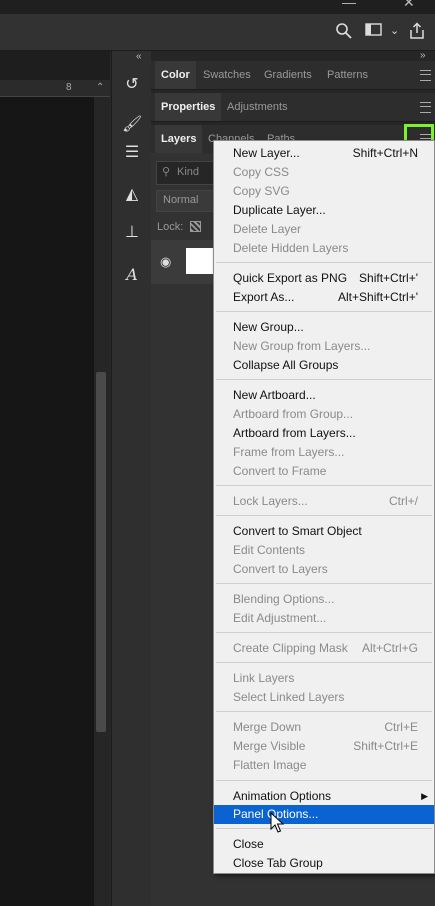 The width and height of the screenshot is (435, 906). I want to click on menu-item-label: Close, so click(248, 844).